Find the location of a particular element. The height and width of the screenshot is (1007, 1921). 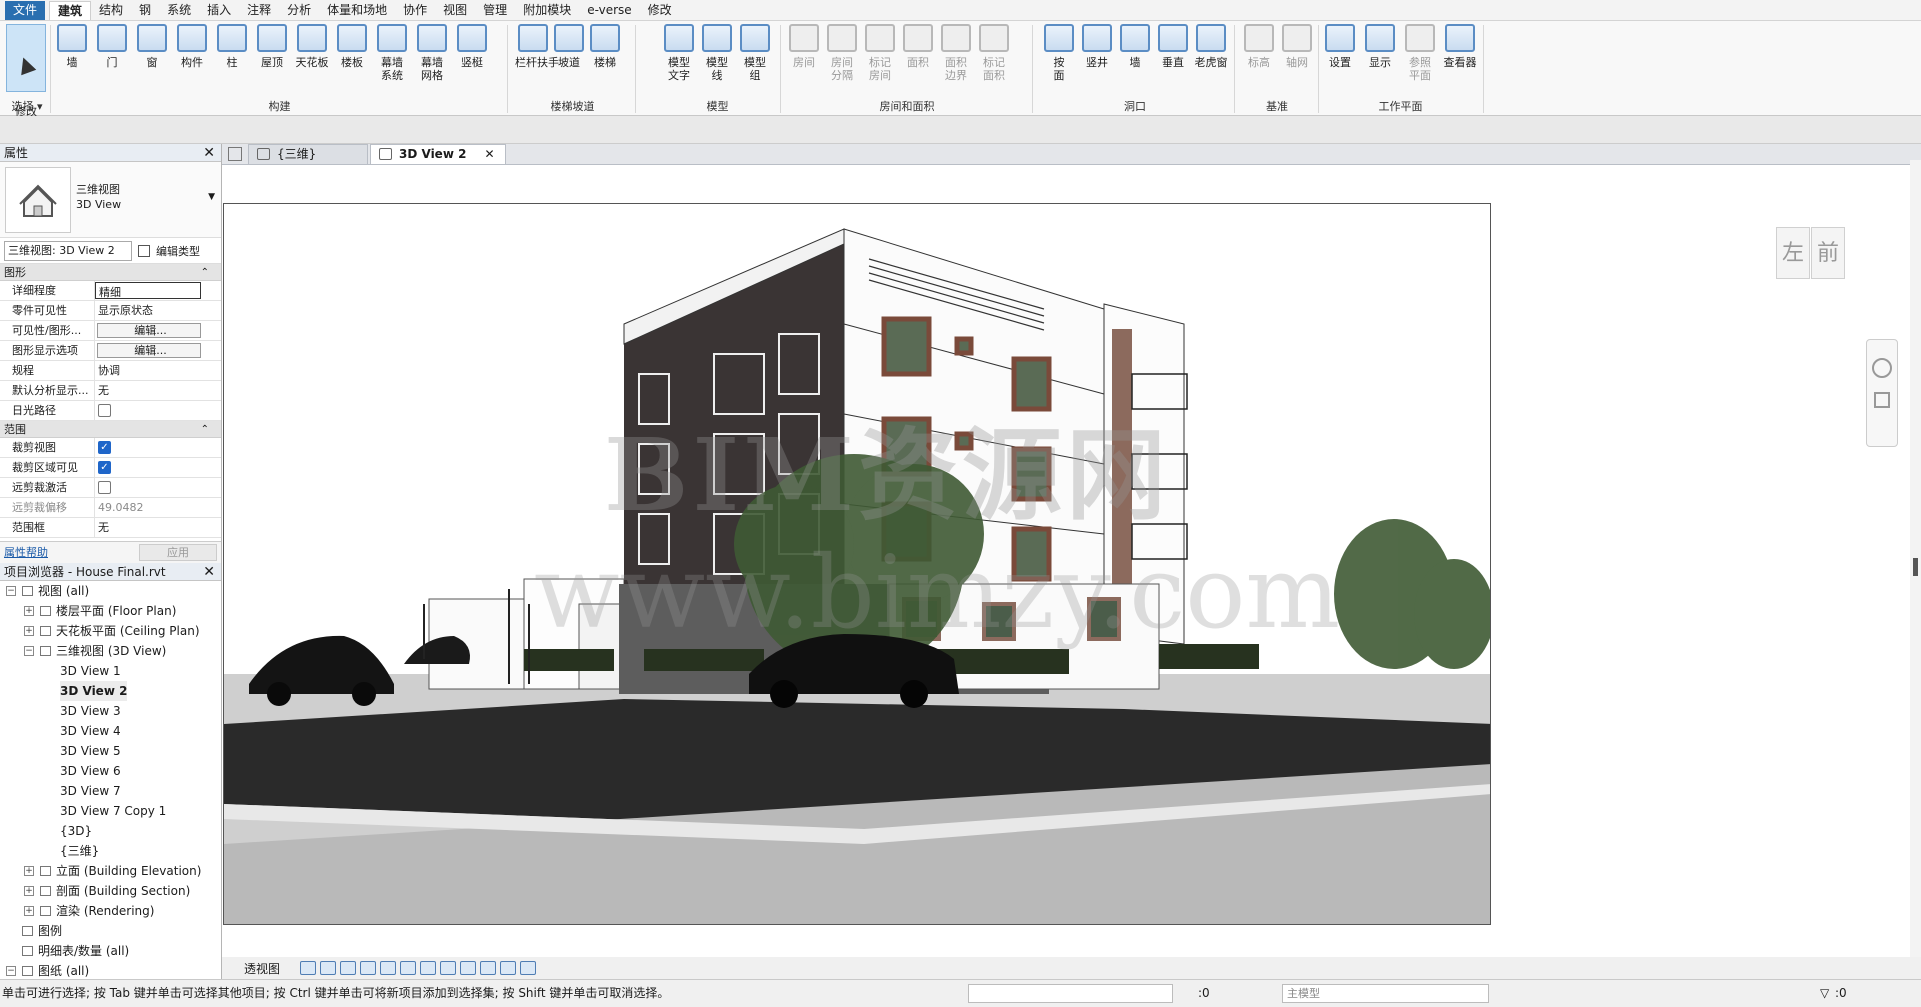

ribbon-button: 标记 房间 is located at coordinates (880, 53).